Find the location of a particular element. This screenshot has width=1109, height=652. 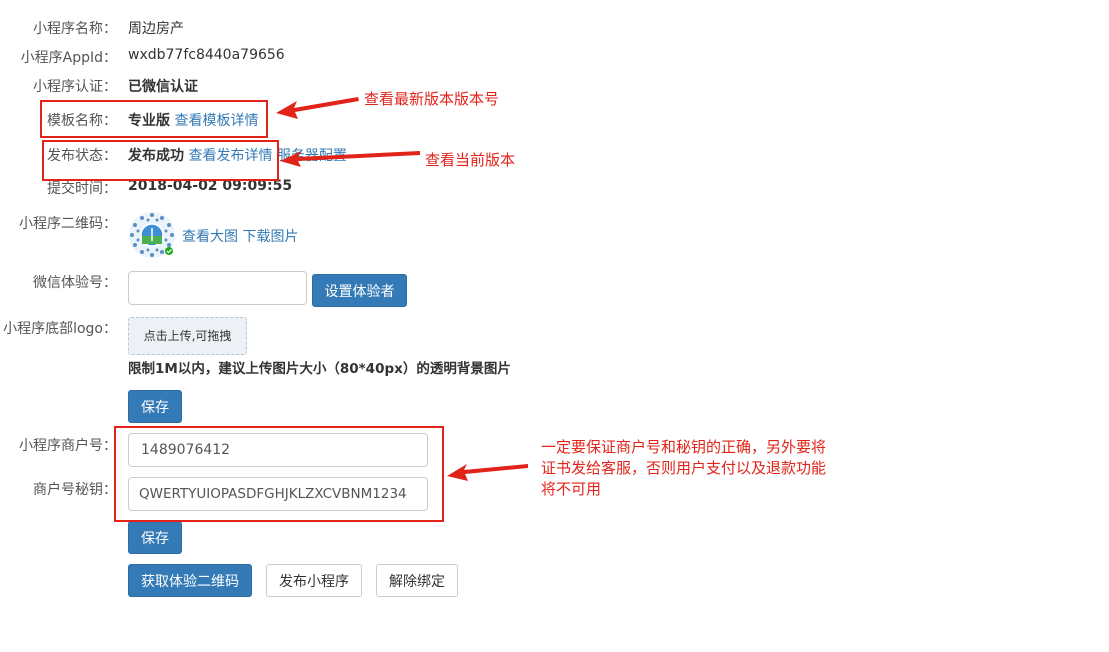

merchant-annotation-line-2: 证书发给客服，否则用户支付以及退款功能 is located at coordinates (684, 468).